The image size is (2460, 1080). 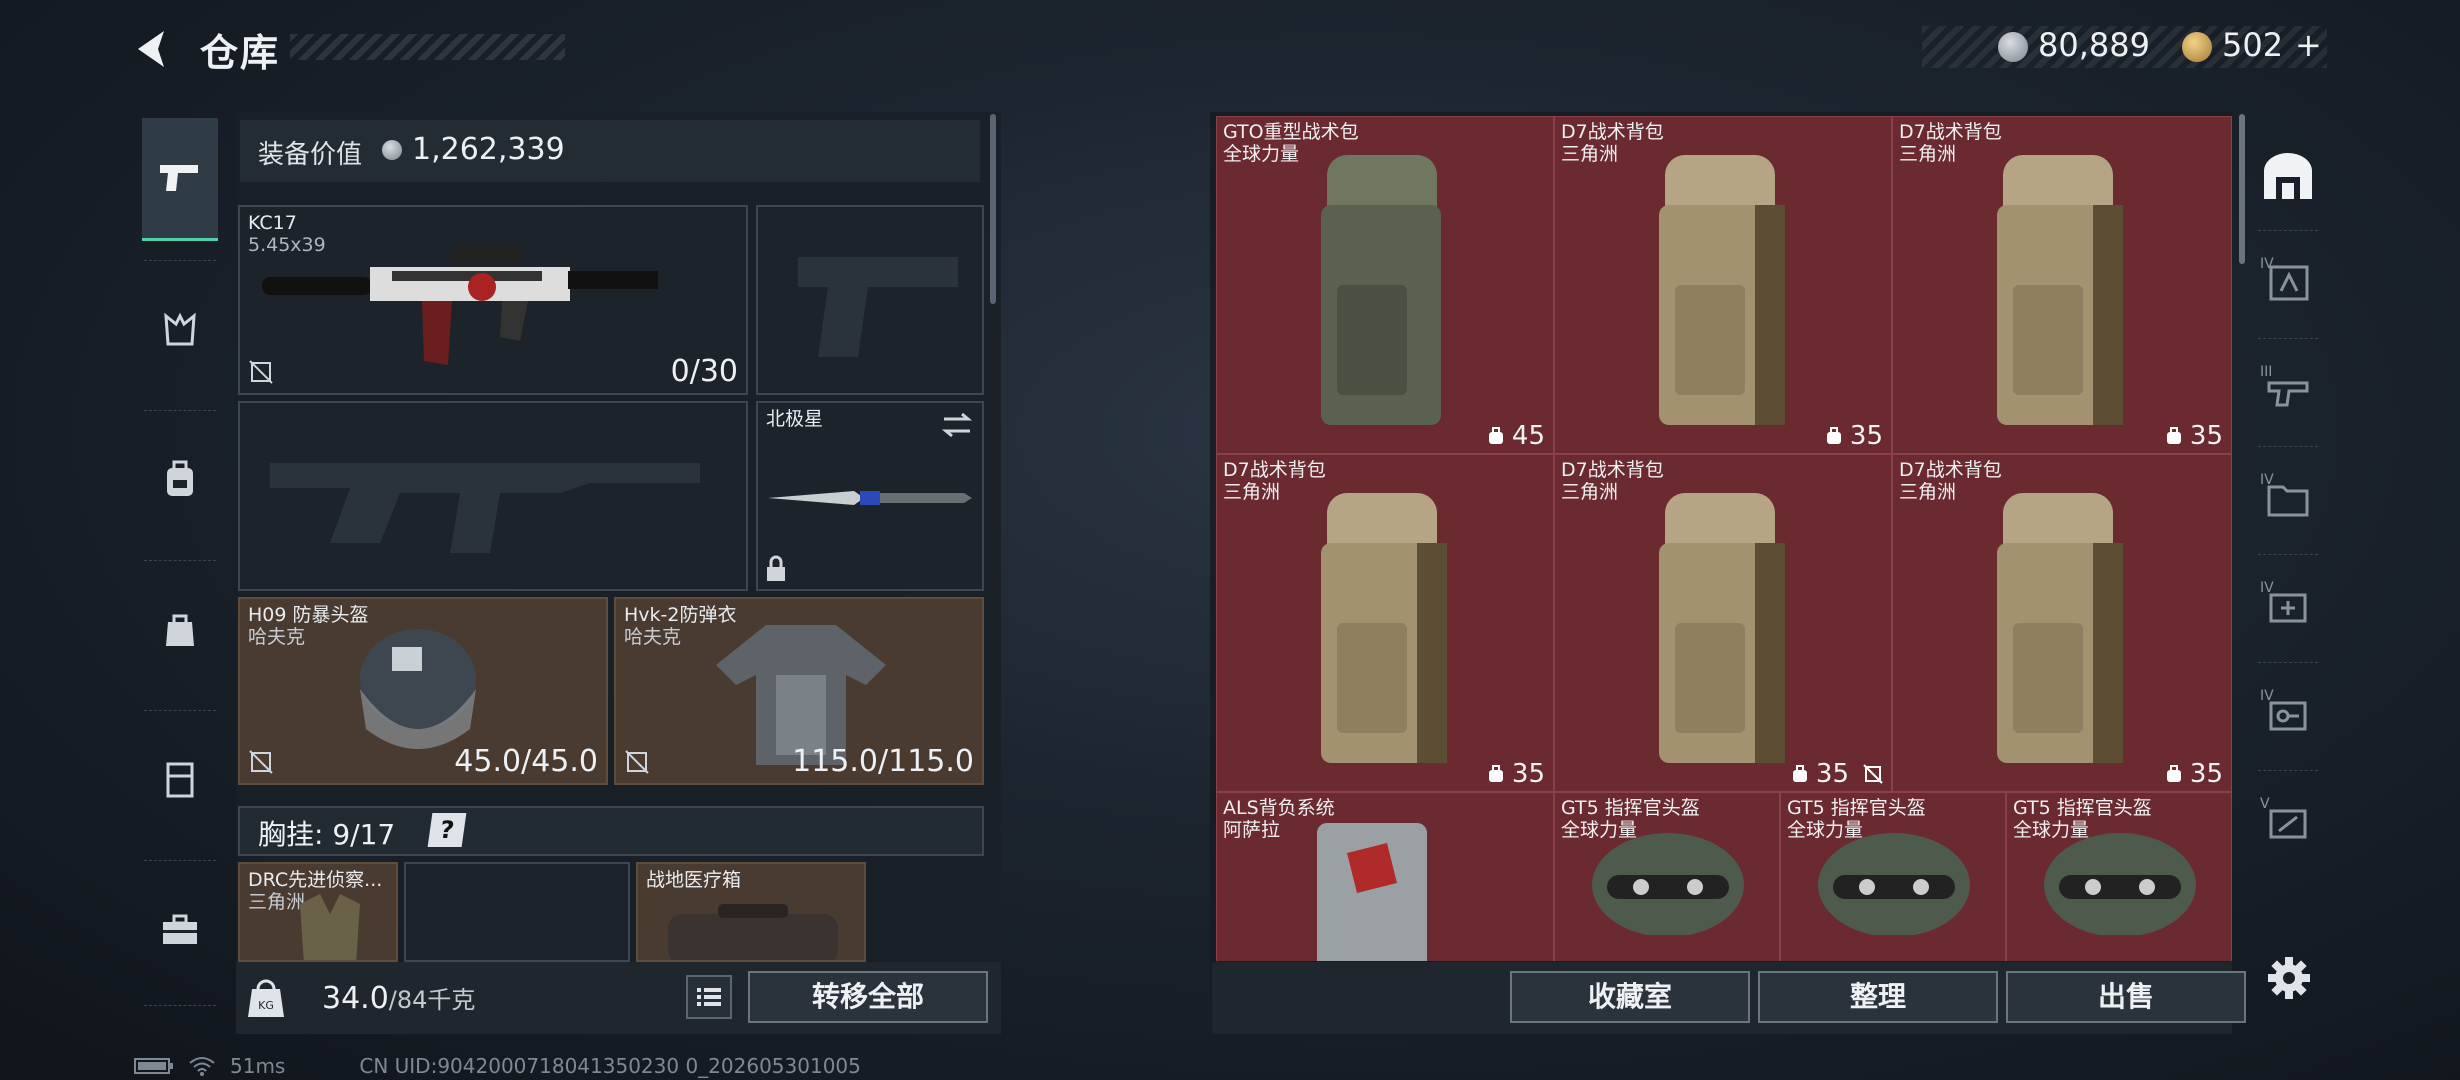 What do you see at coordinates (870, 496) in the screenshot?
I see `melee-slot: 北极星` at bounding box center [870, 496].